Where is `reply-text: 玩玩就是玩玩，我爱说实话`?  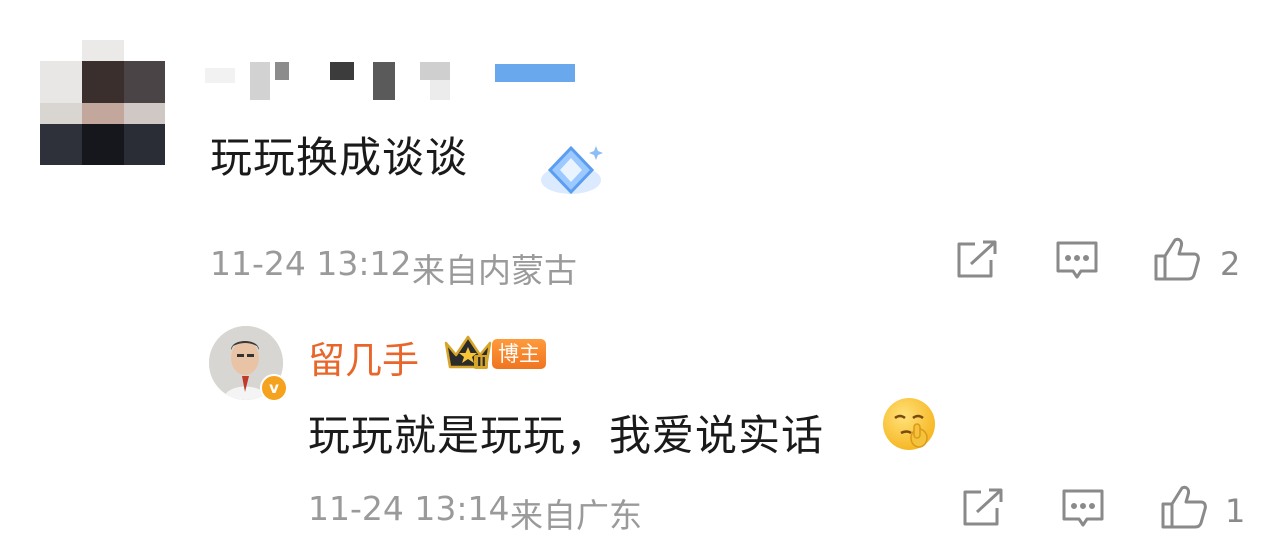 reply-text: 玩玩就是玩玩，我爱说实话 is located at coordinates (566, 435).